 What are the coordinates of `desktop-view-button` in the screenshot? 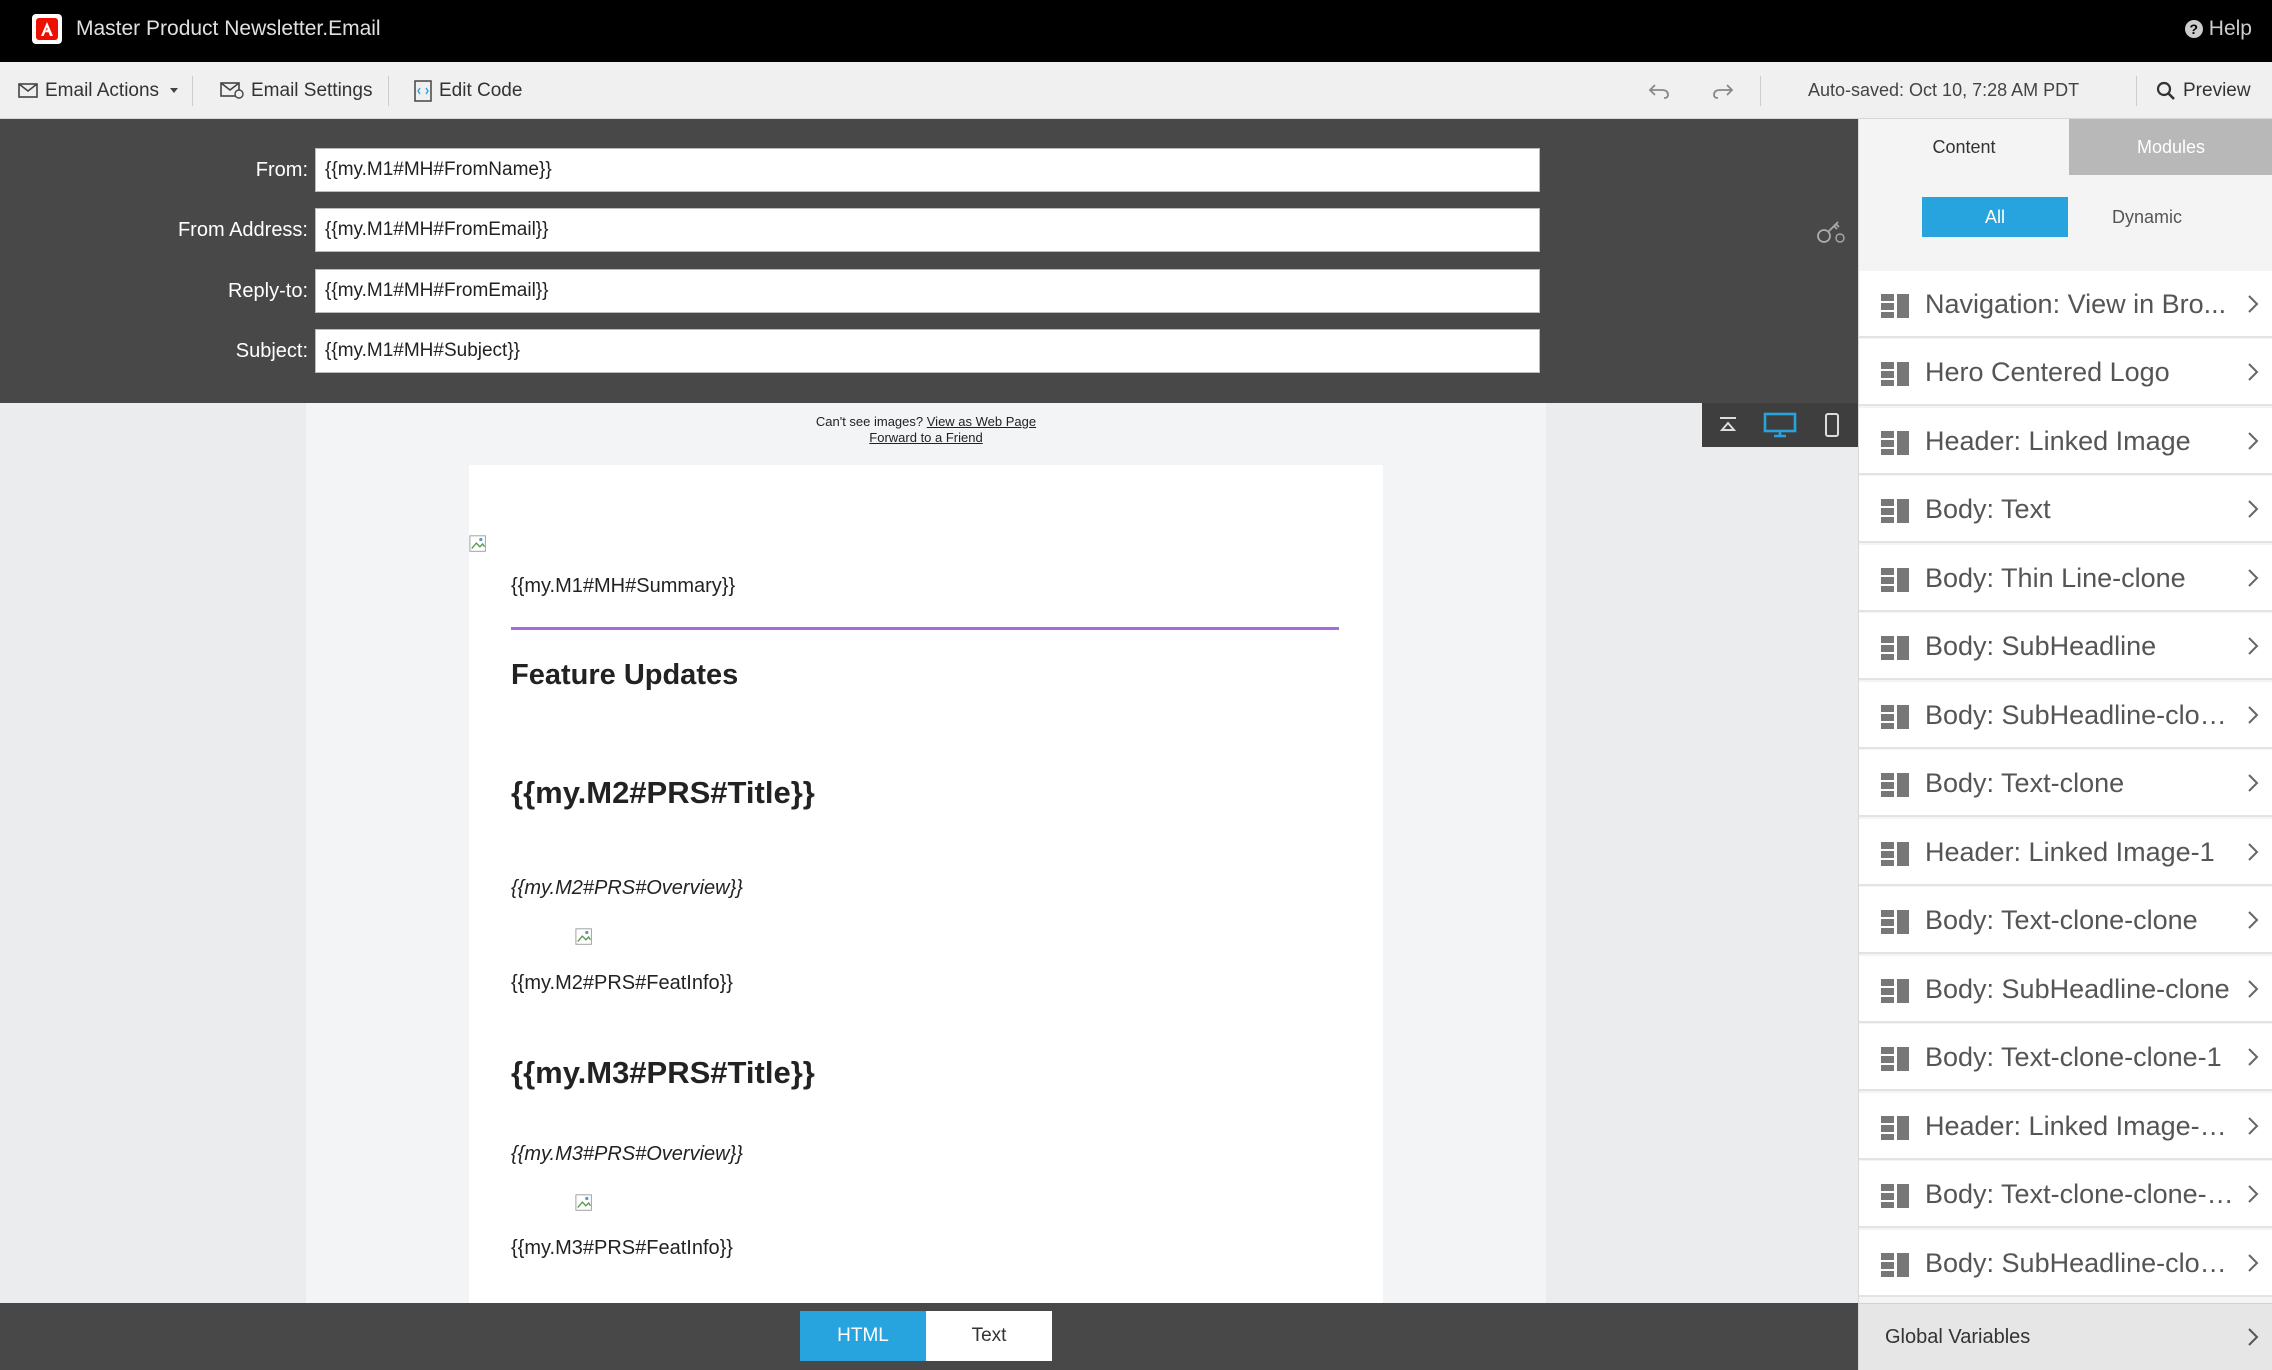 It's located at (1780, 425).